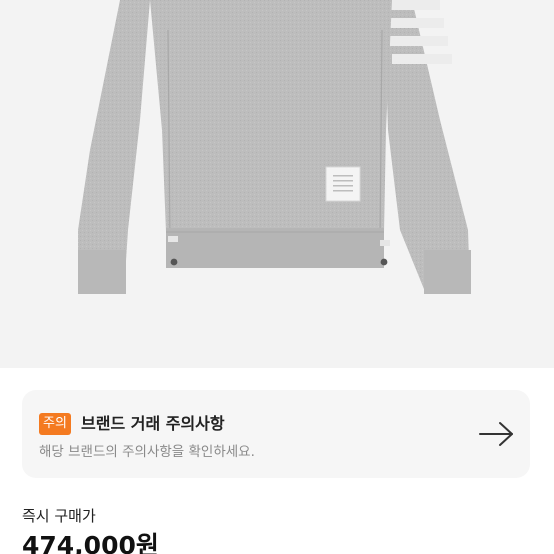  Describe the element at coordinates (343, 184) in the screenshot. I see `name-label-patch` at that location.